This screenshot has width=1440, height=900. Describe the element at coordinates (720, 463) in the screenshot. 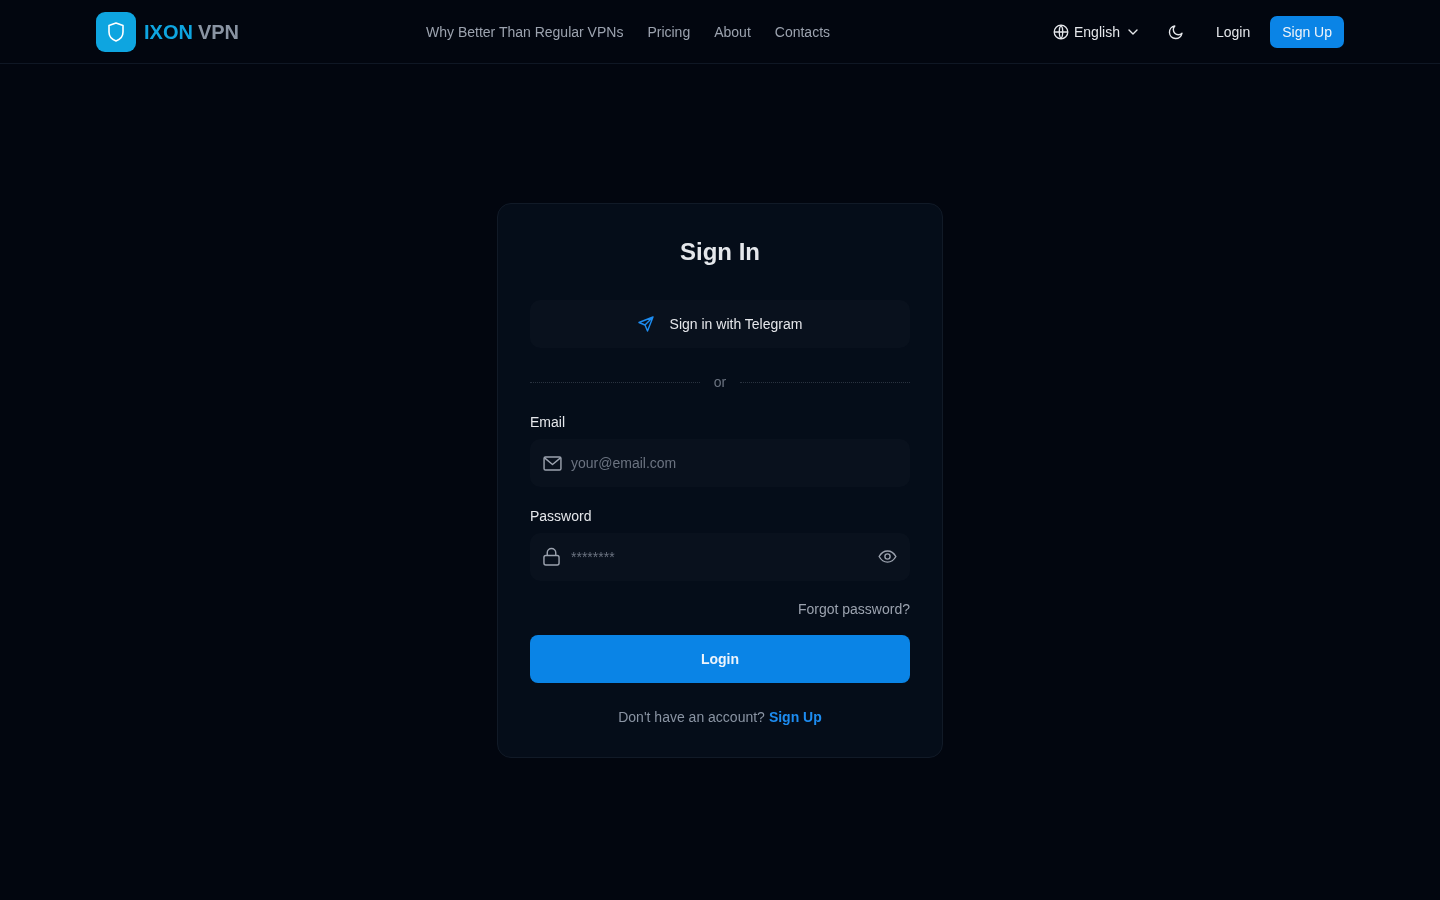

I see `email-field: your@email.com` at that location.